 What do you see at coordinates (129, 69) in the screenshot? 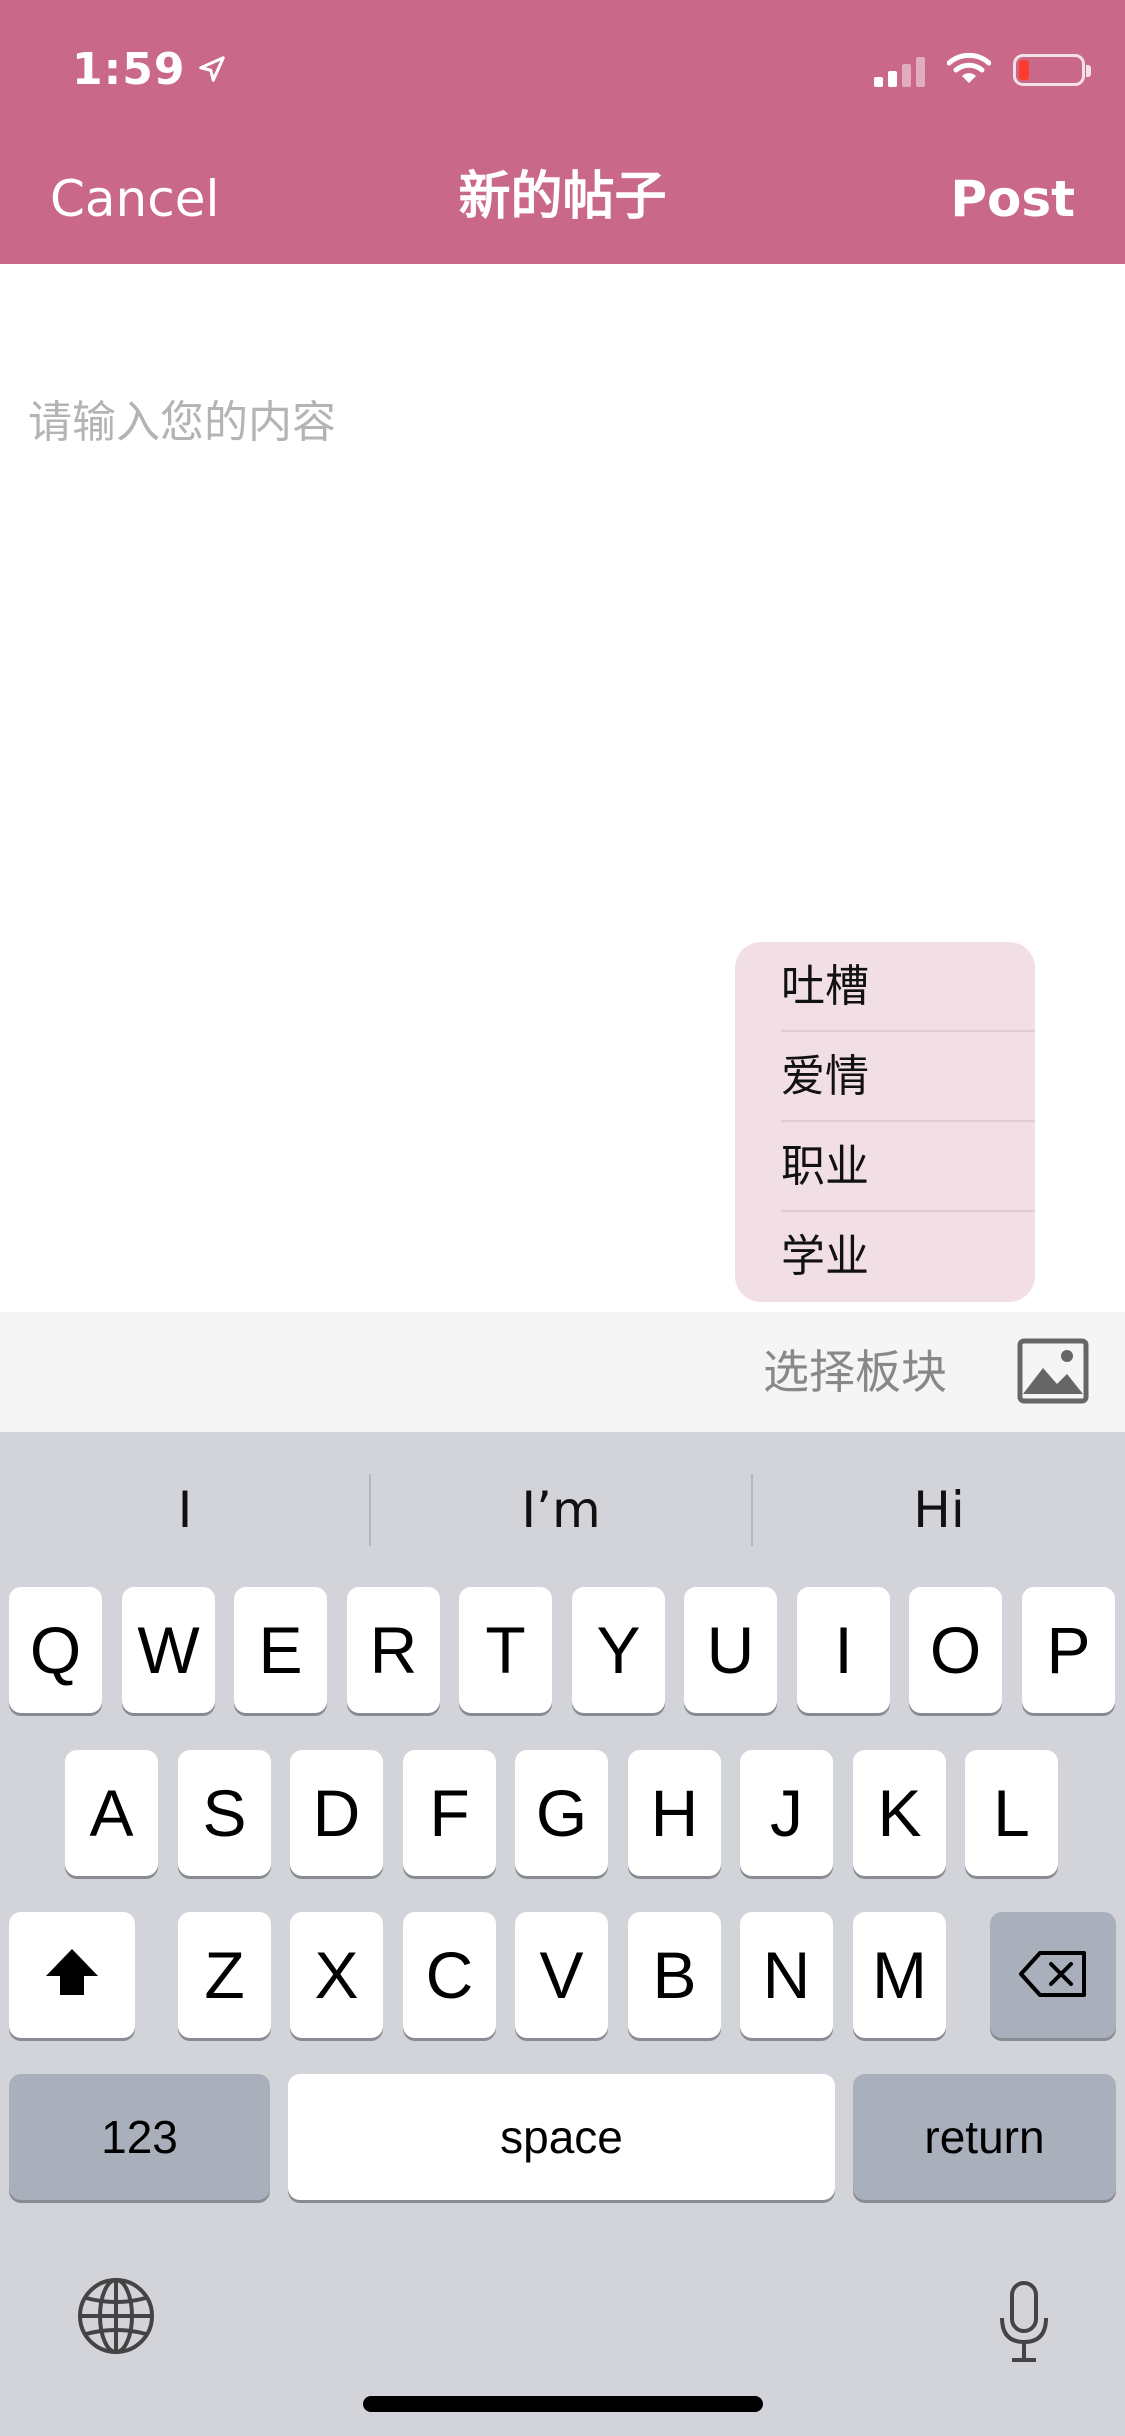
I see `status-time-text: 1:59` at bounding box center [129, 69].